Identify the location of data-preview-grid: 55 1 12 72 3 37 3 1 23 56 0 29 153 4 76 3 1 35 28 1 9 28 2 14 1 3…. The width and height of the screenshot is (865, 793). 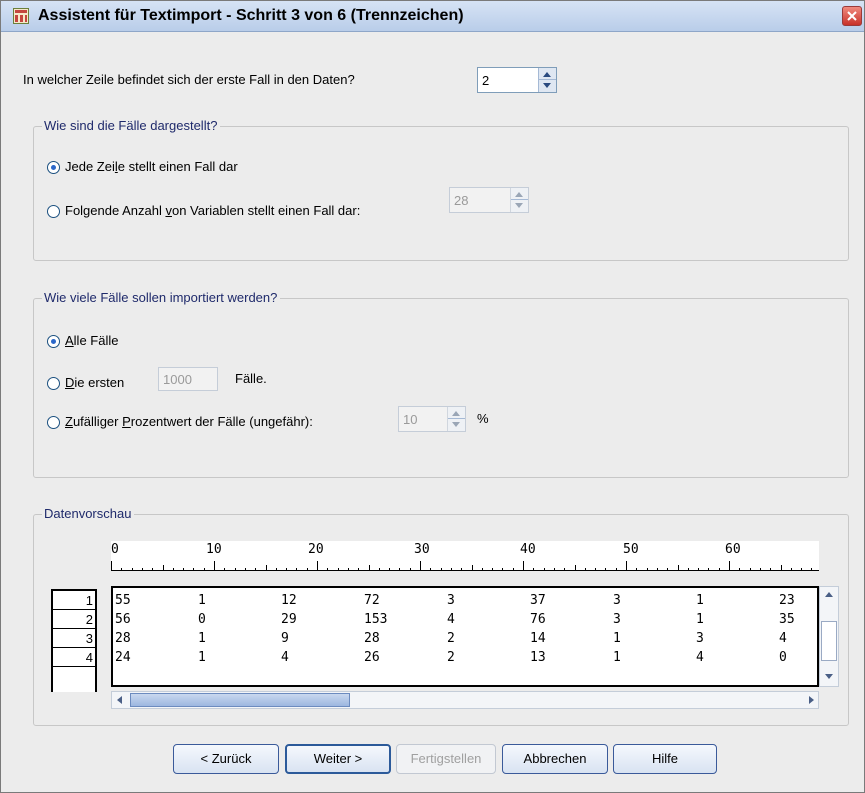
(465, 636).